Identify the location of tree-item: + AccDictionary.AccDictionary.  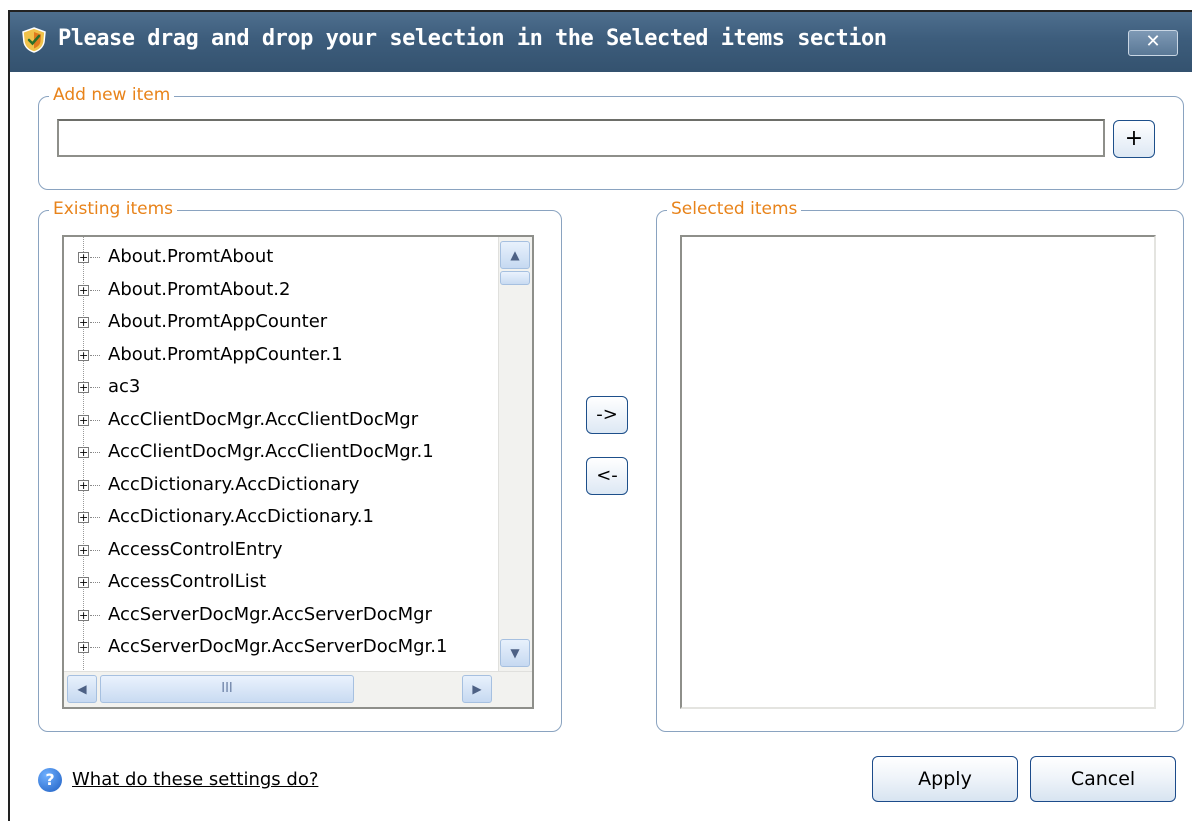
(279, 485).